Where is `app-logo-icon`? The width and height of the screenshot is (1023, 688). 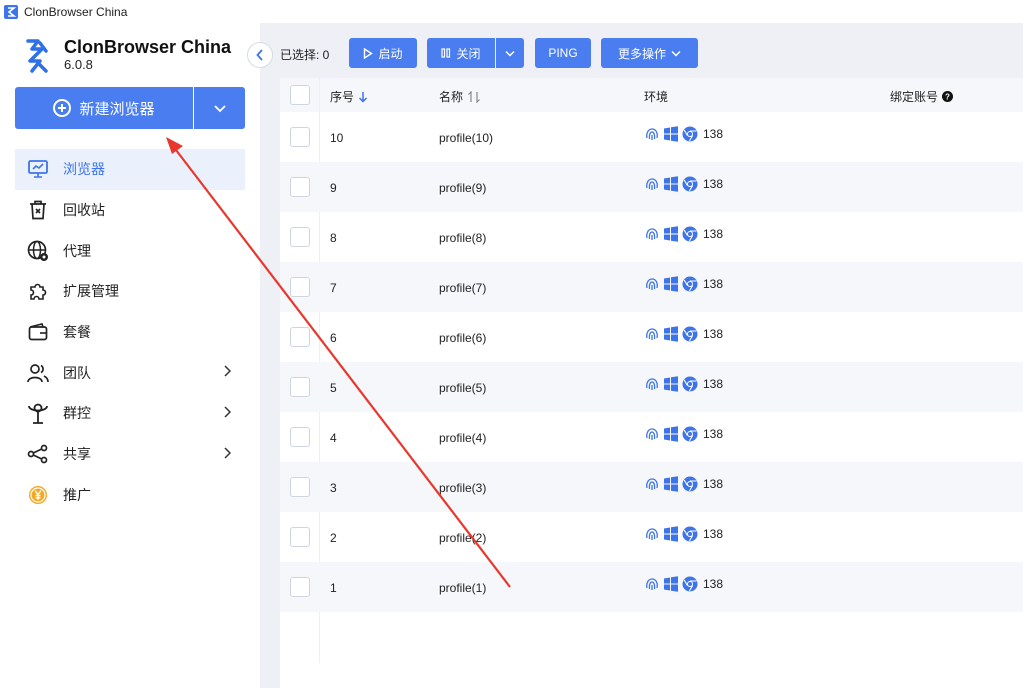
app-logo-icon is located at coordinates (11, 11).